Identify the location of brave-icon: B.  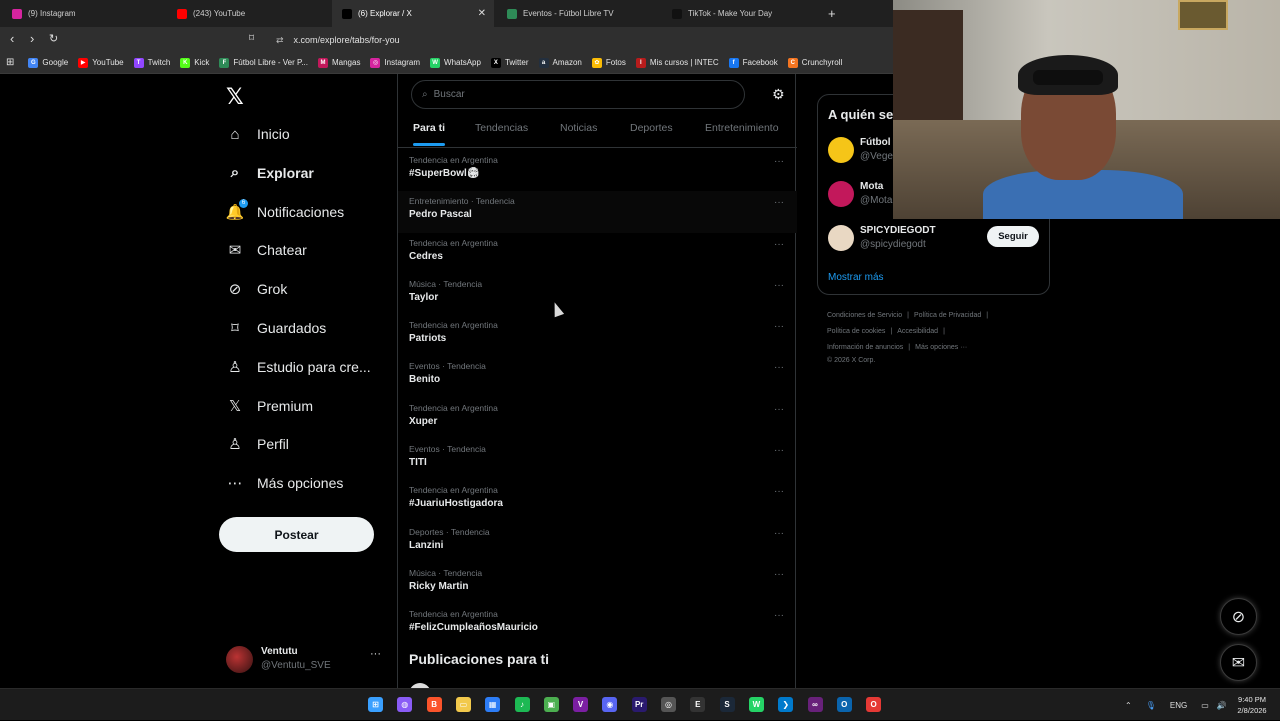
(434, 704).